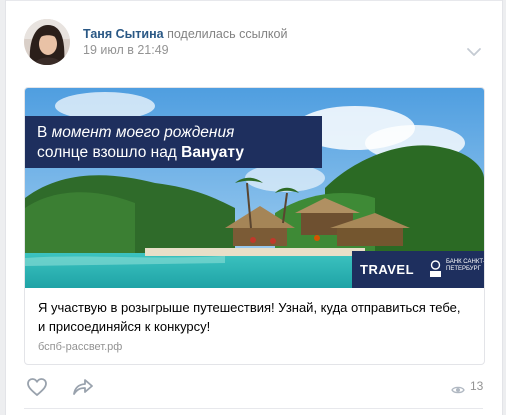 This screenshot has height=415, width=506. What do you see at coordinates (83, 387) in the screenshot?
I see `share-arrow-icon` at bounding box center [83, 387].